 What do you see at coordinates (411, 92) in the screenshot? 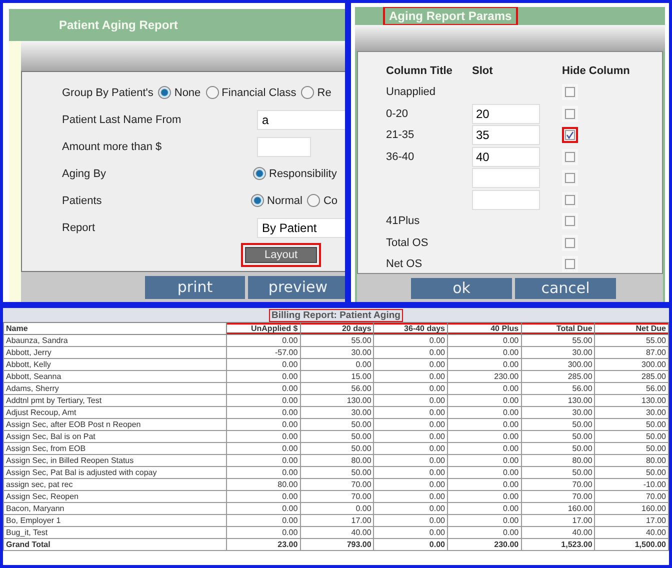
I see `column-title: Unapplied` at bounding box center [411, 92].